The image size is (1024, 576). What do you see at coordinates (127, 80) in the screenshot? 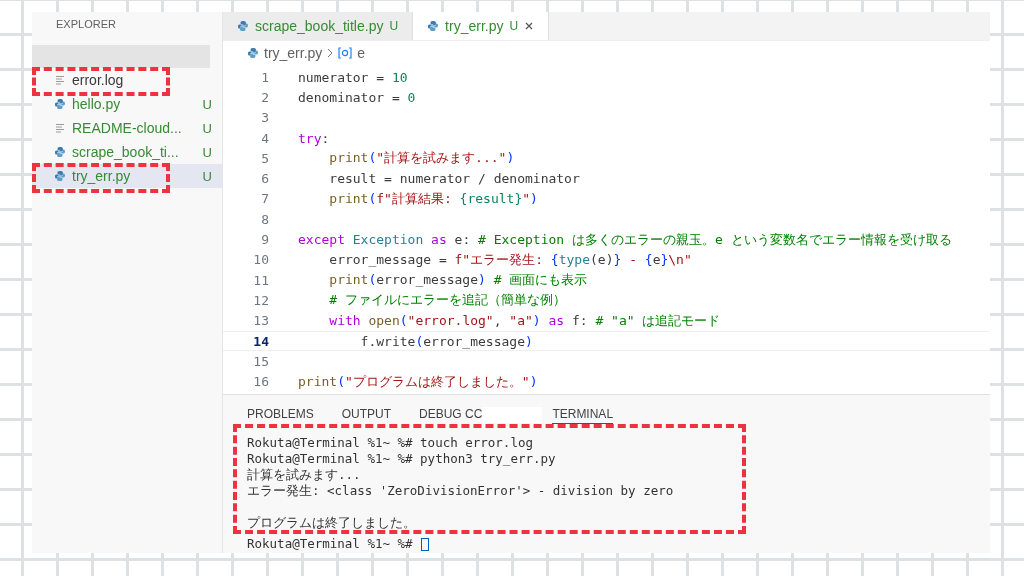
I see `file-item: error.log` at bounding box center [127, 80].